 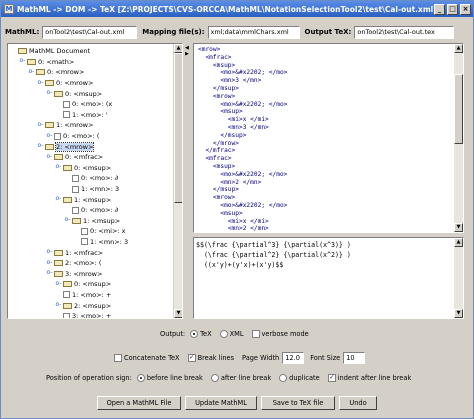 What do you see at coordinates (439, 9) in the screenshot?
I see `minimize-button: _` at bounding box center [439, 9].